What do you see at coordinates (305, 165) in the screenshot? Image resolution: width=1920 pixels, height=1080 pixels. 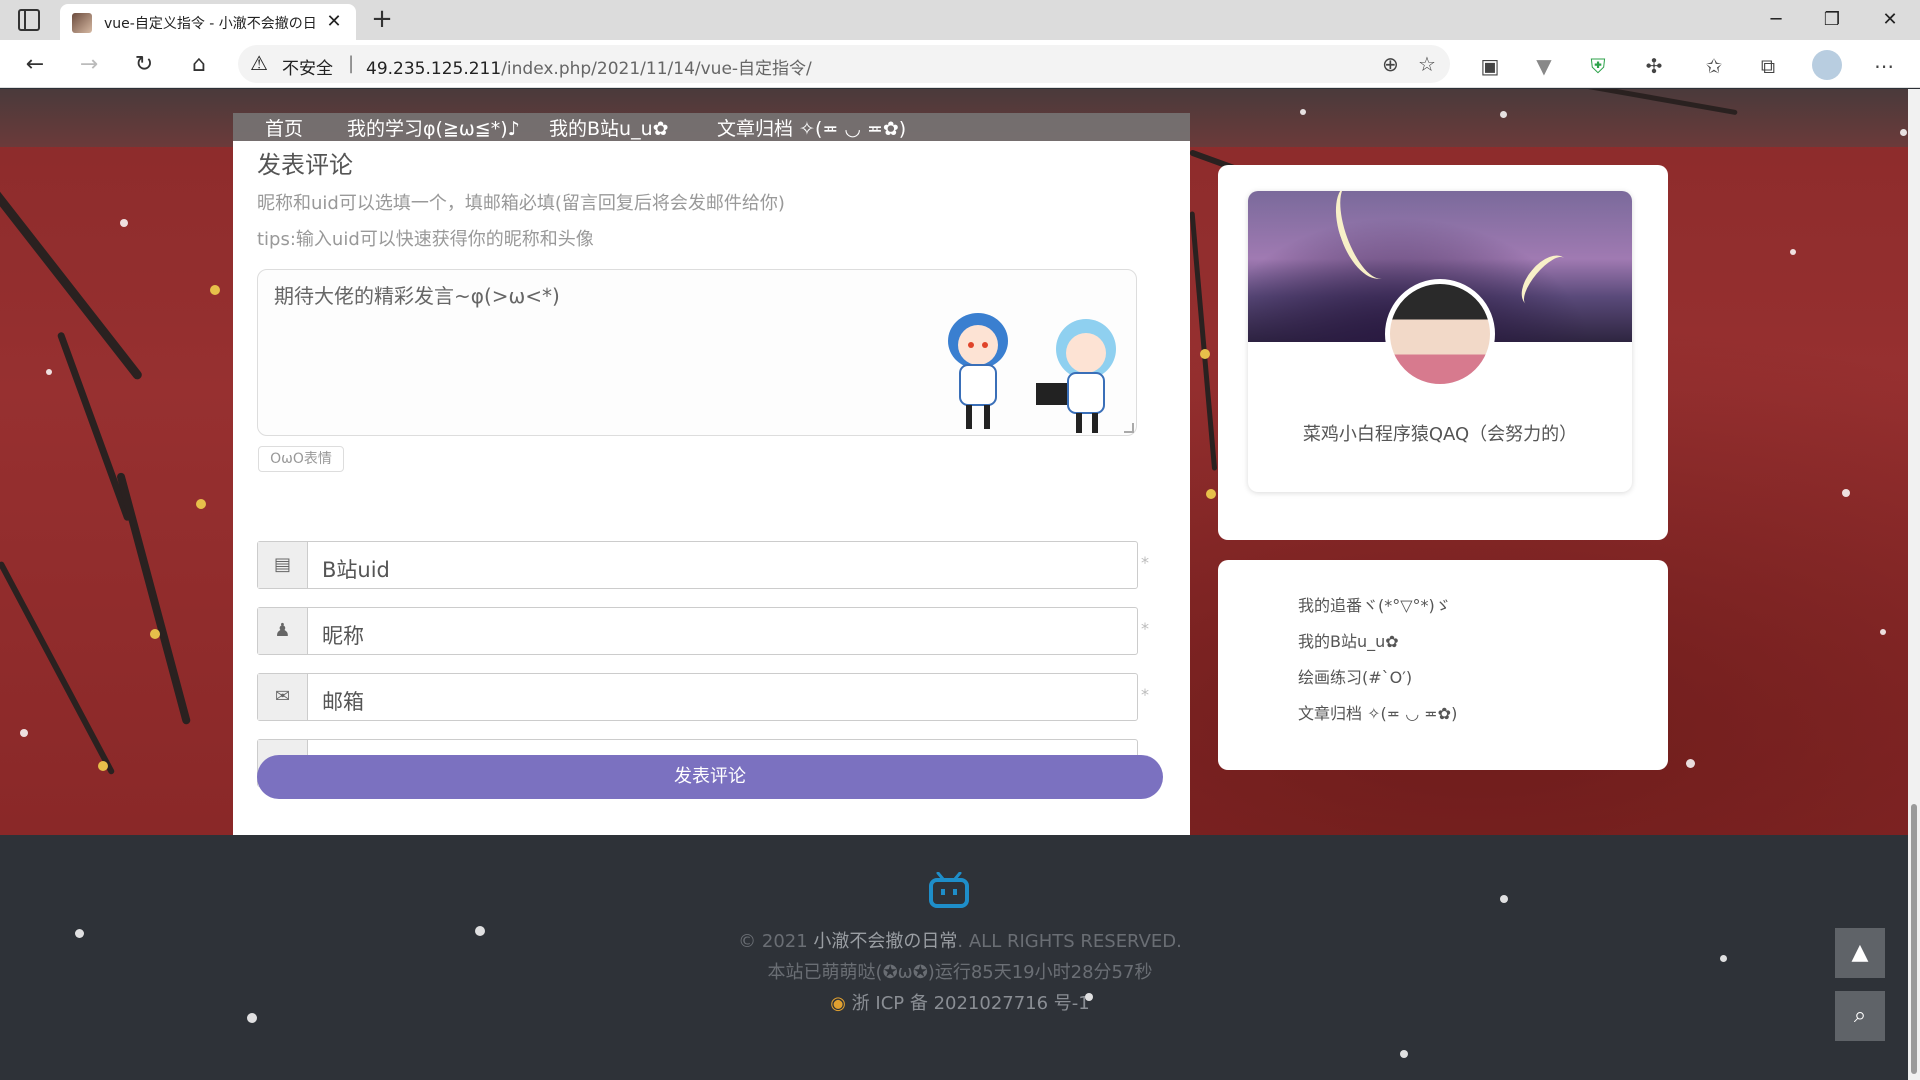 I see `comment-form-title: 发表评论` at bounding box center [305, 165].